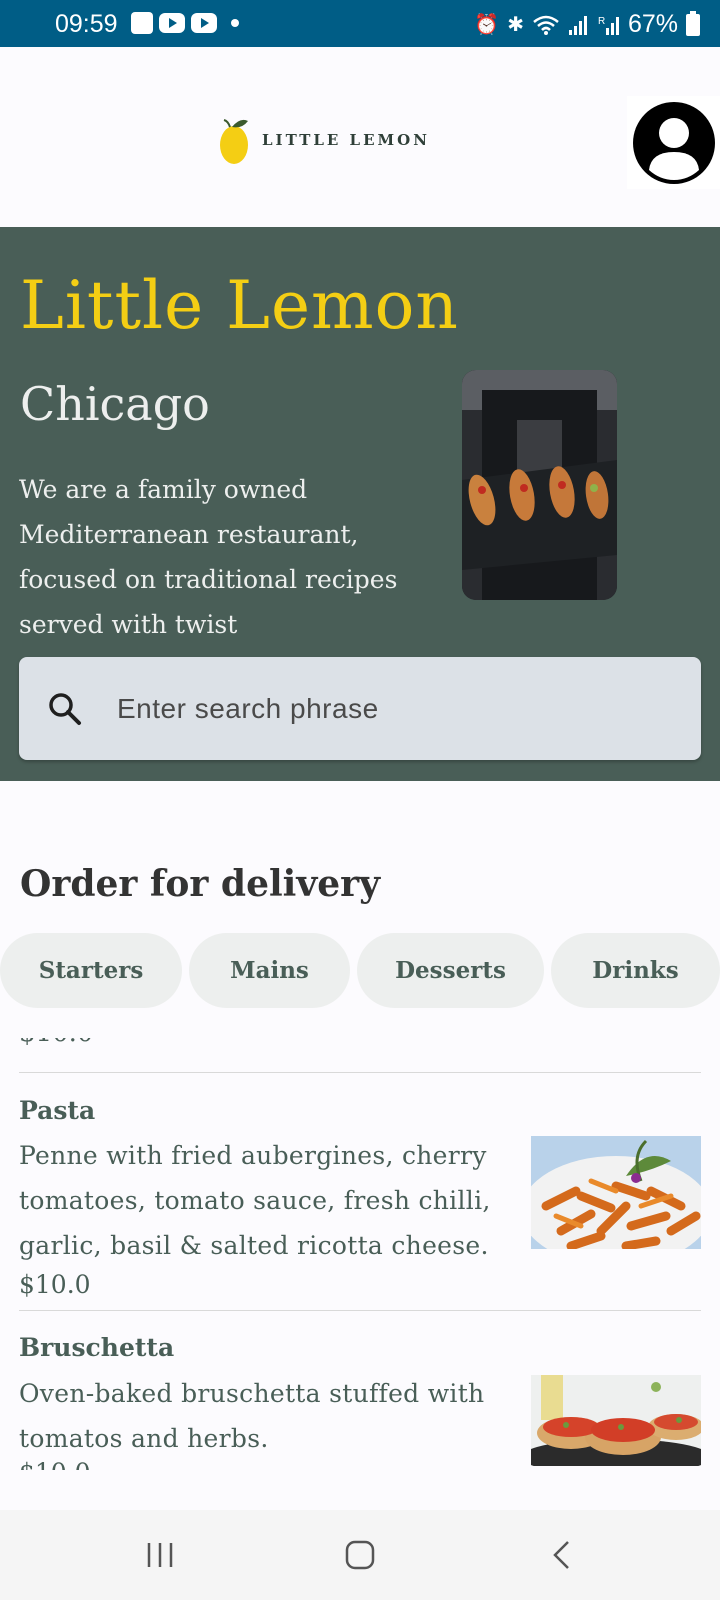 This screenshot has height=1600, width=720. I want to click on category-chip-desserts: Desserts, so click(450, 970).